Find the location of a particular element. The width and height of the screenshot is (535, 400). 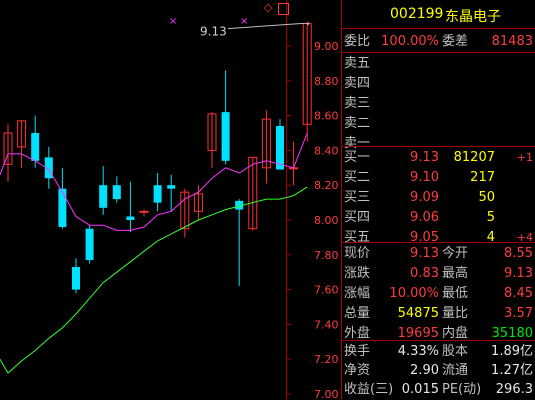

stat-label: 净资 is located at coordinates (357, 370).